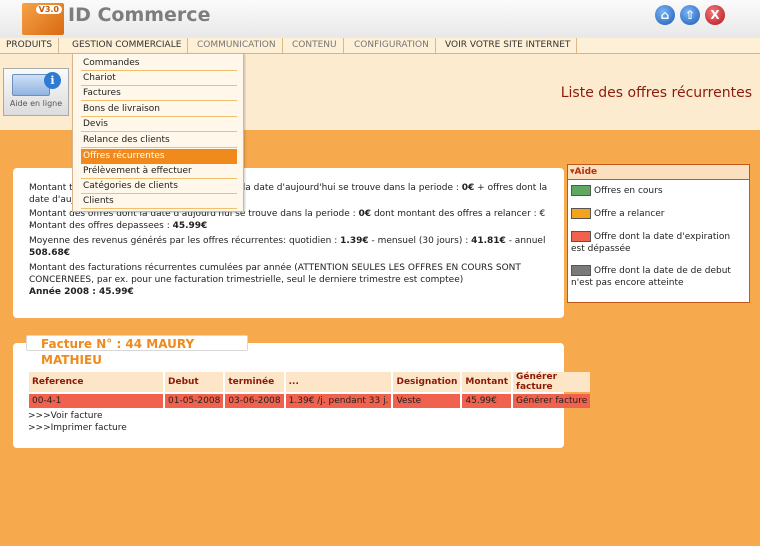  Describe the element at coordinates (139, 15) in the screenshot. I see `app-title: ID Commerce` at that location.